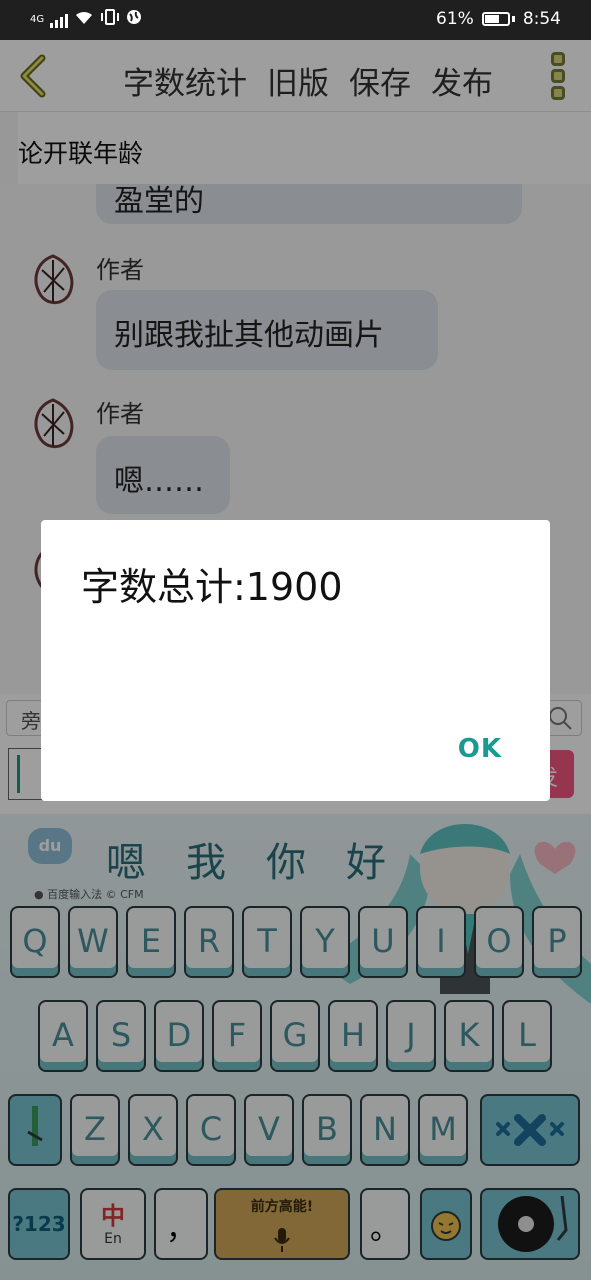 This screenshot has height=1280, width=591. What do you see at coordinates (212, 587) in the screenshot?
I see `dialog-message: 字数总计:1900` at bounding box center [212, 587].